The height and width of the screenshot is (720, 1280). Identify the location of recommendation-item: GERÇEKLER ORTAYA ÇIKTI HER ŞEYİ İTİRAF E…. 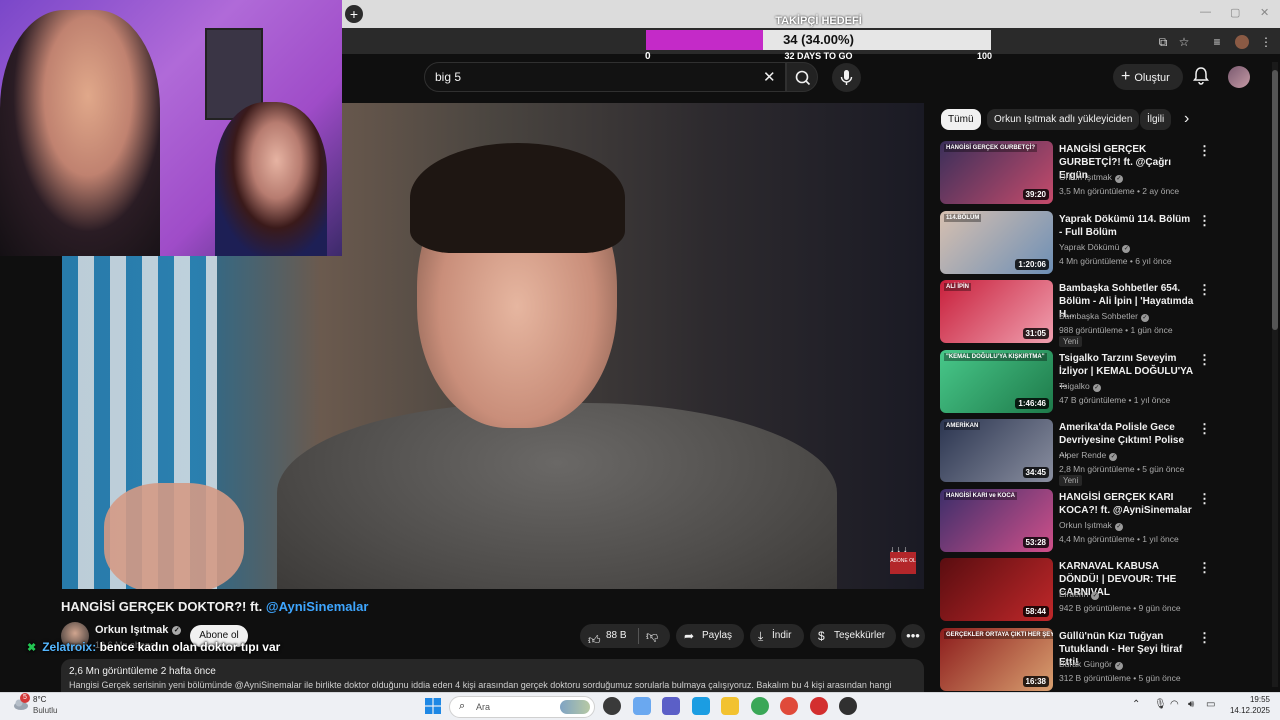
(1105, 660).